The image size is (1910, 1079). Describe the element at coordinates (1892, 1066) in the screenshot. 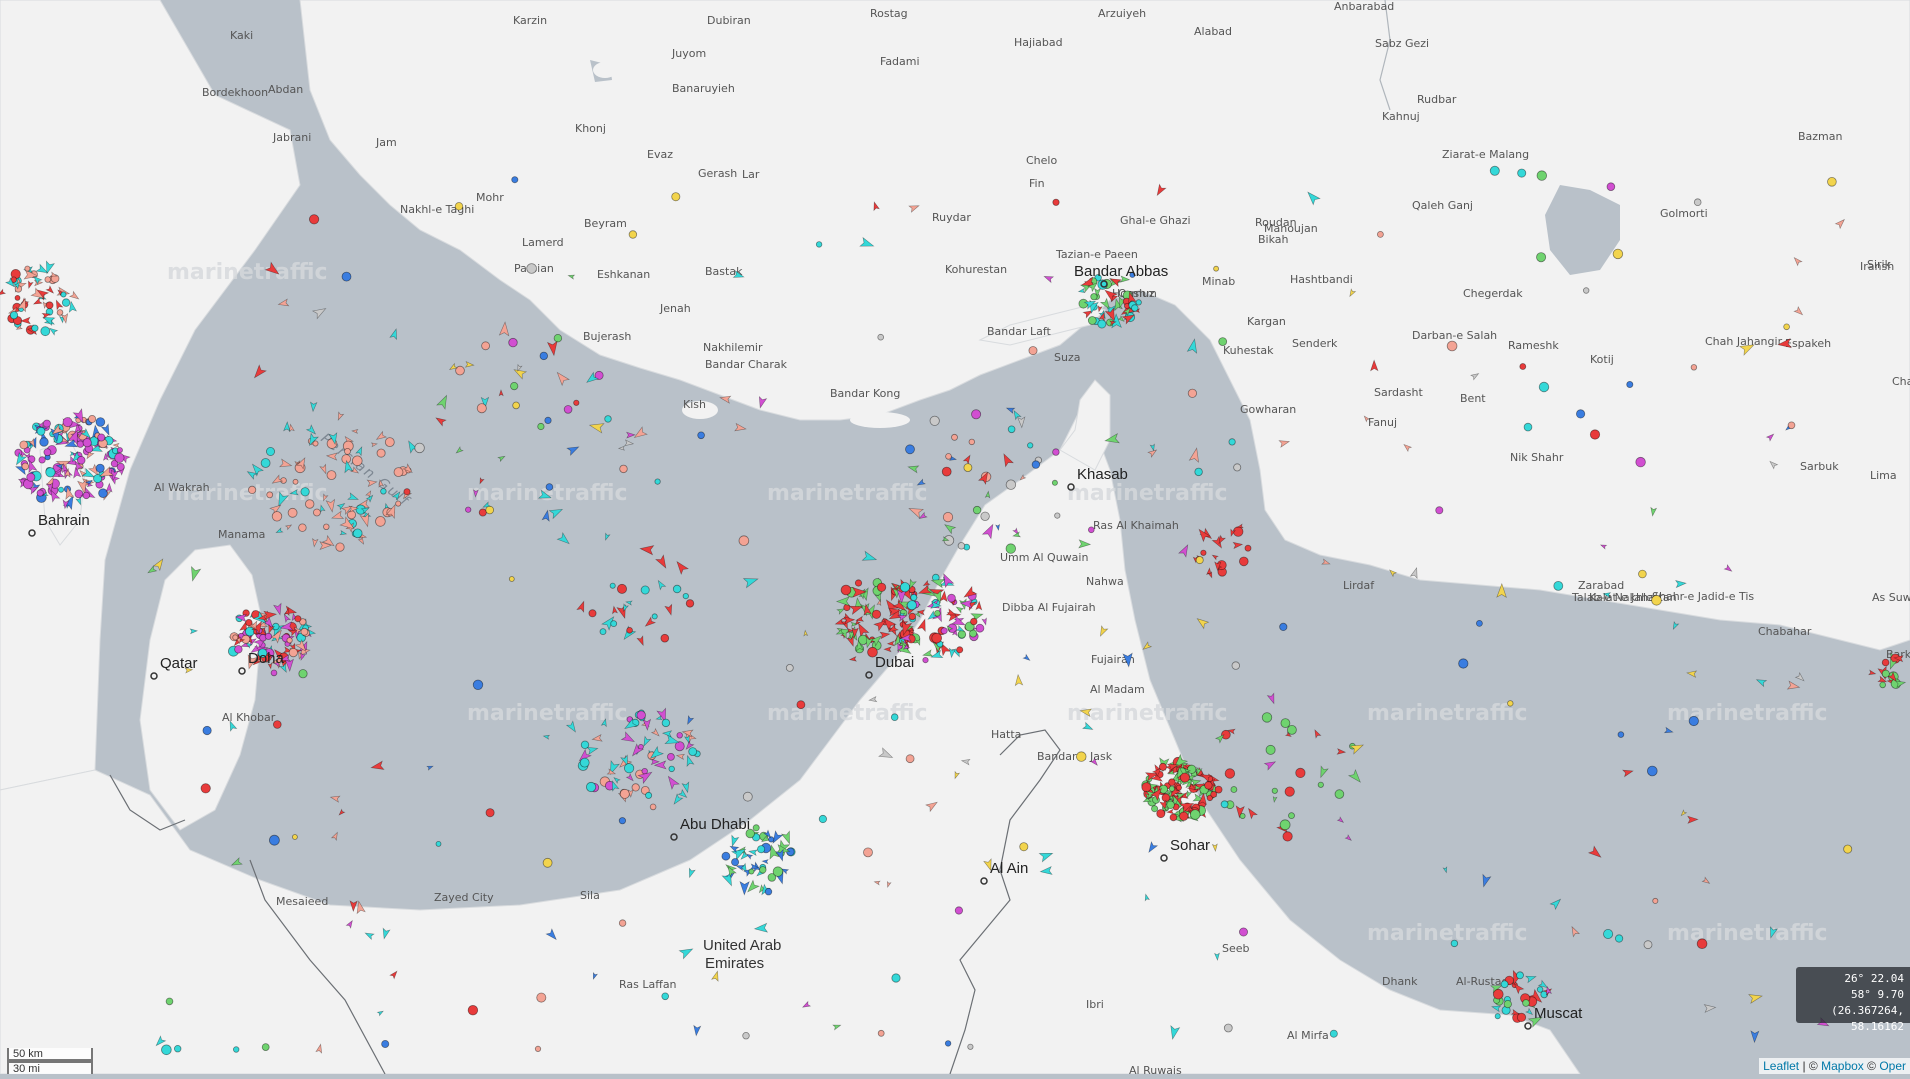

I see `osm-link: Oper` at that location.